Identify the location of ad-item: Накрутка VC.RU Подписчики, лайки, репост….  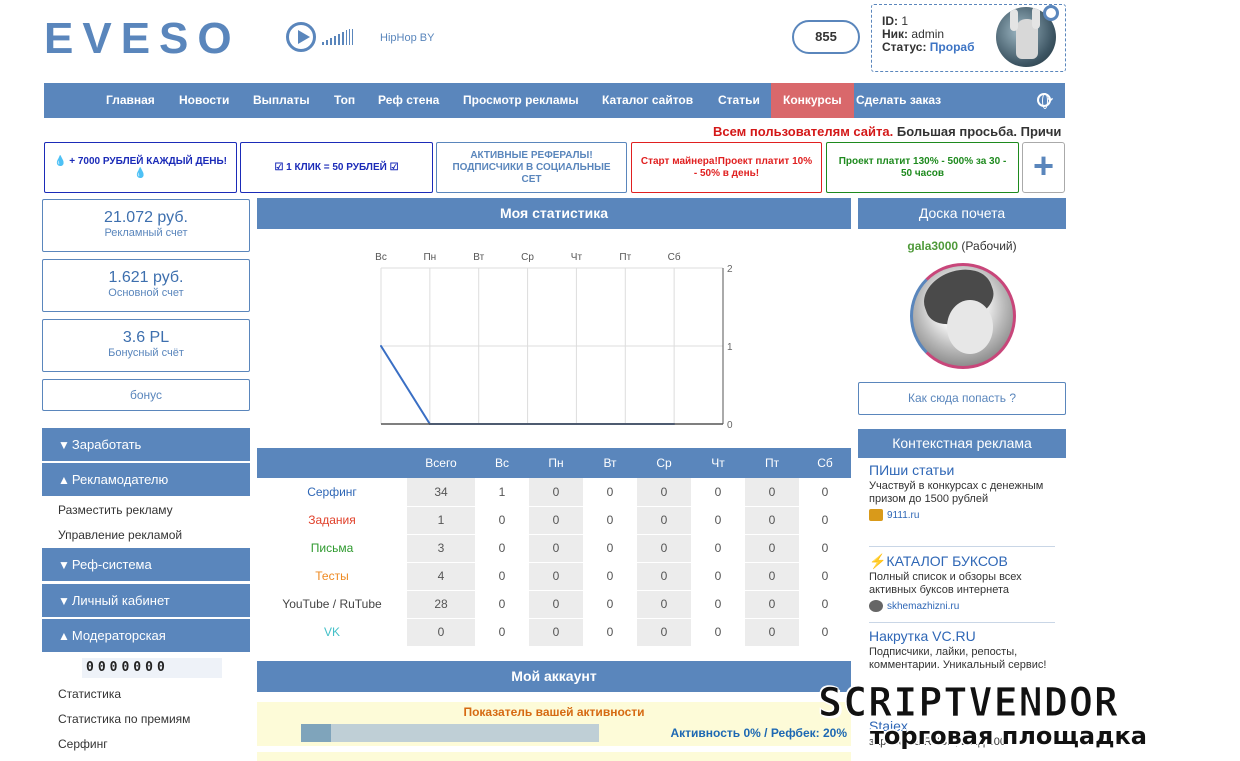
(964, 650).